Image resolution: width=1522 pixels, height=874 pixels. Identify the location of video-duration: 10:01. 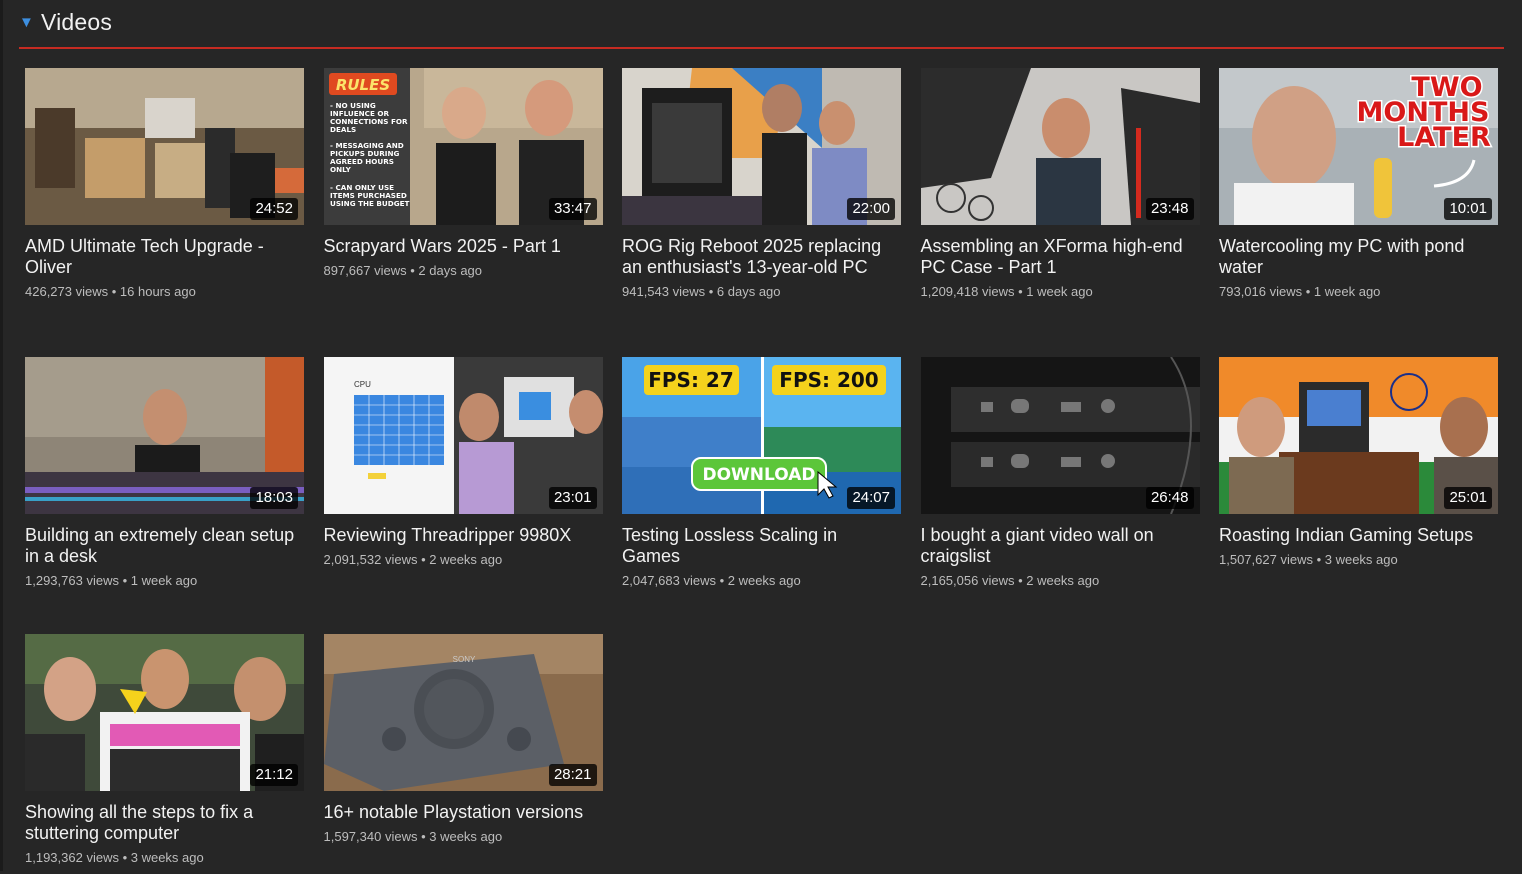
(1468, 209).